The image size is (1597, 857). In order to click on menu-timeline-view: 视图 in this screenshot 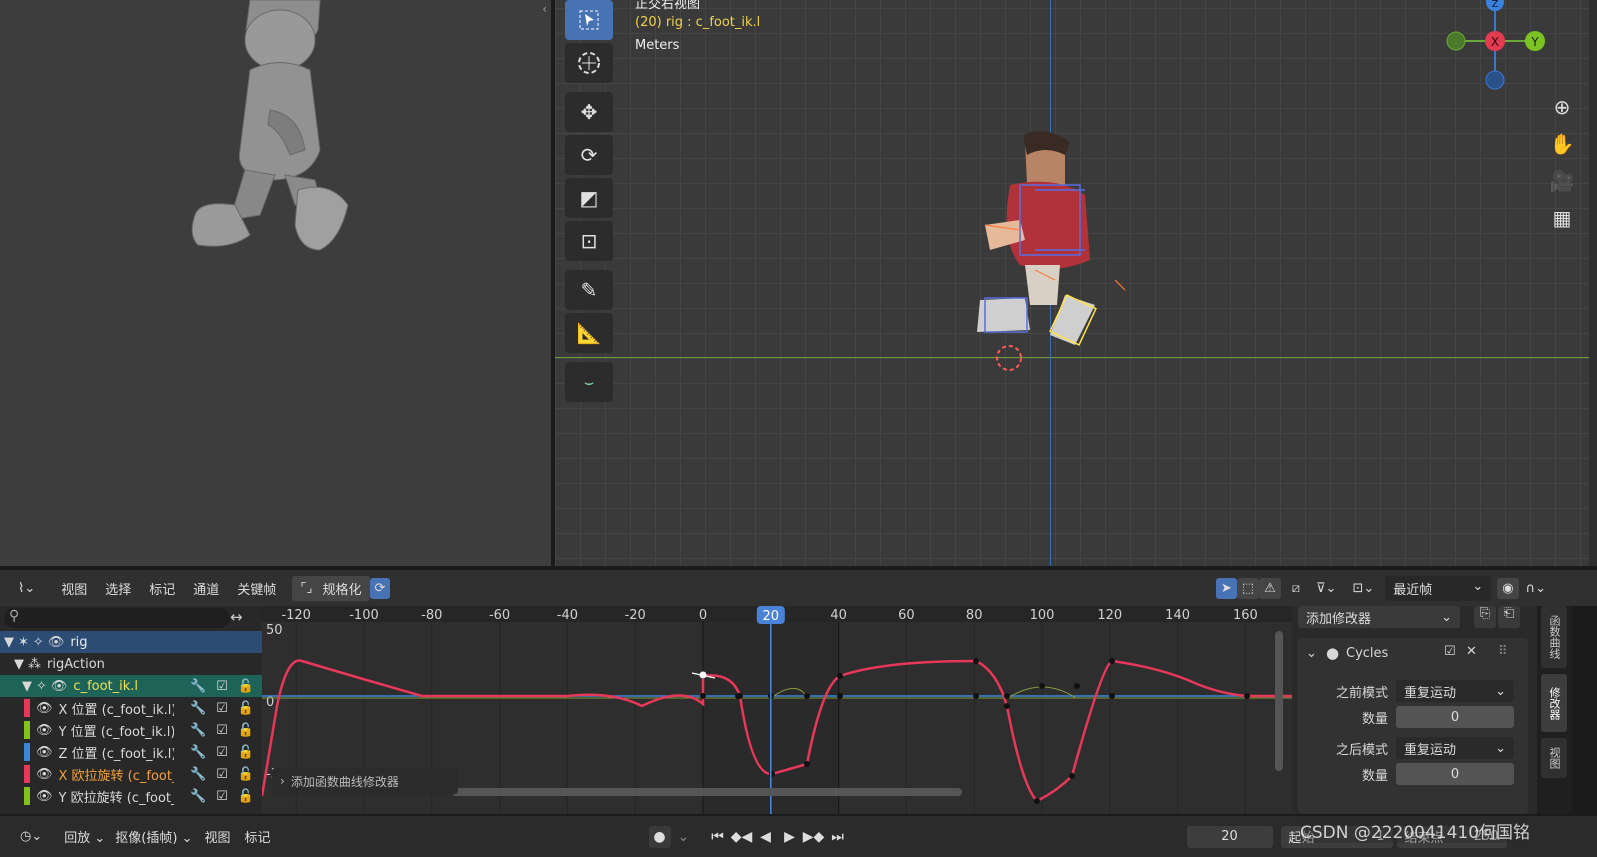, I will do `click(217, 836)`.